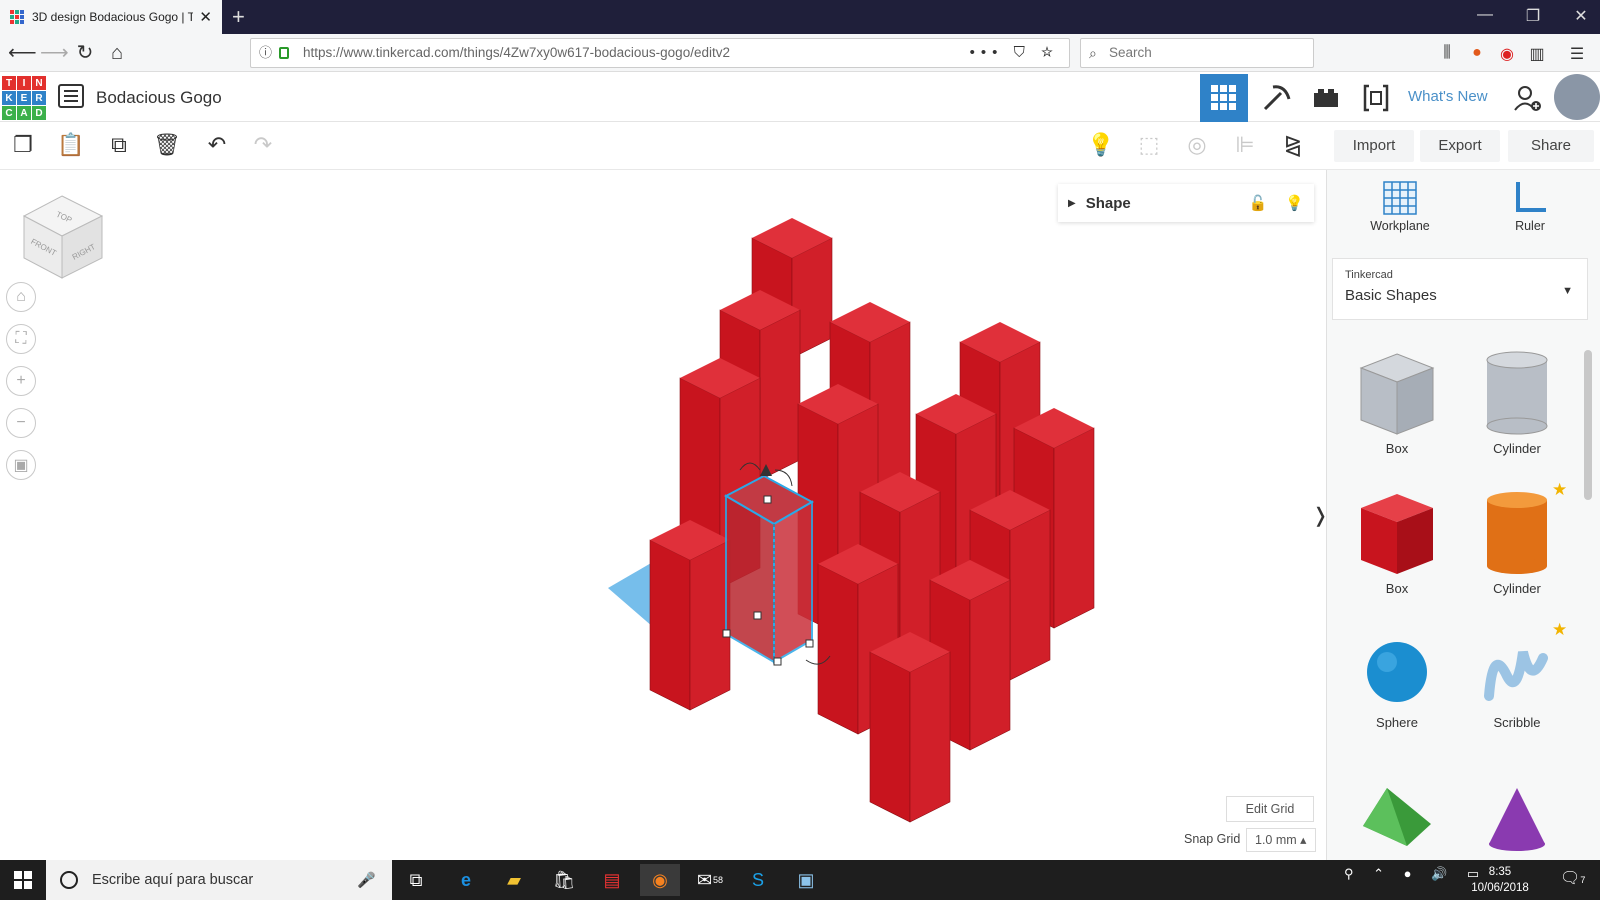  What do you see at coordinates (238, 17) in the screenshot?
I see `new-tab-button: +` at bounding box center [238, 17].